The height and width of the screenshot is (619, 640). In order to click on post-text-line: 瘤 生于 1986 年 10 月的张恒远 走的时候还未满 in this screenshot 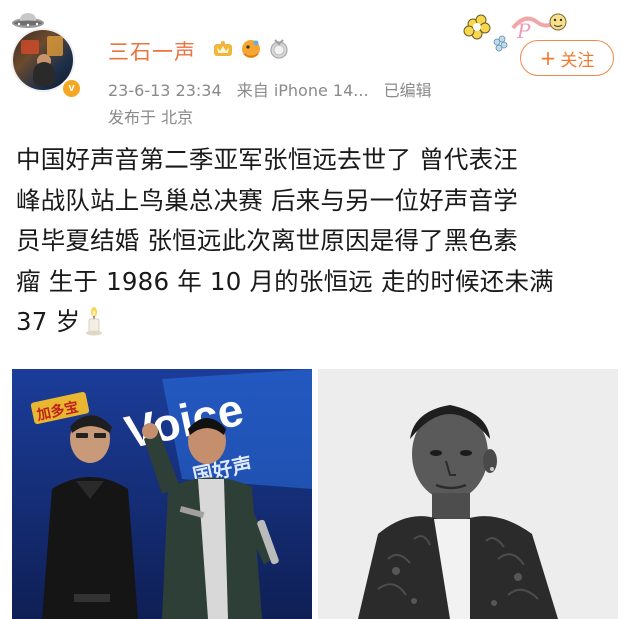, I will do `click(285, 281)`.